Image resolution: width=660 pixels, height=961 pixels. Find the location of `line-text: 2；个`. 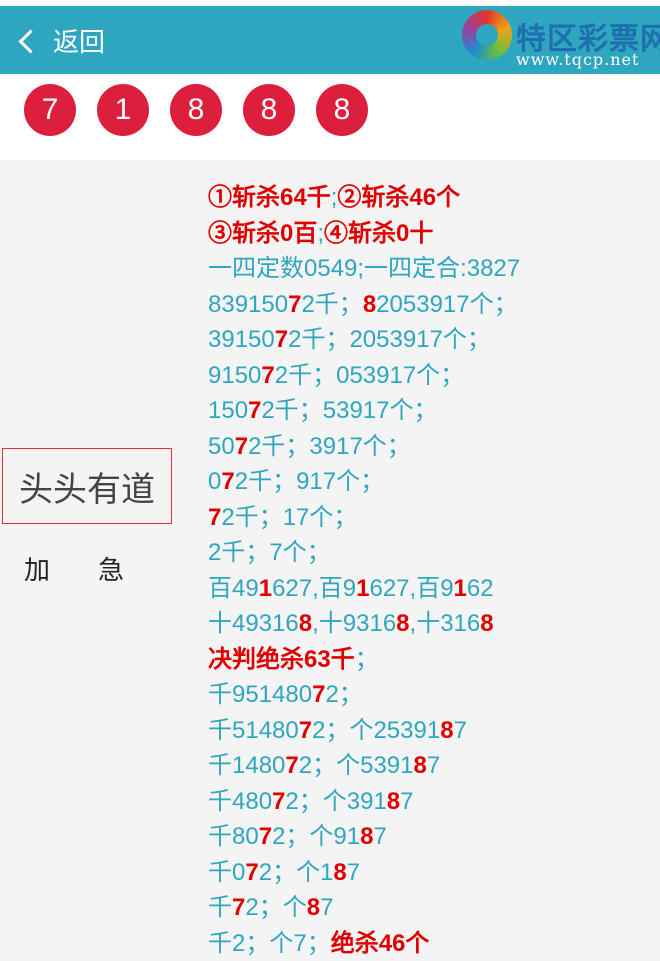

line-text: 2；个 is located at coordinates (275, 907).